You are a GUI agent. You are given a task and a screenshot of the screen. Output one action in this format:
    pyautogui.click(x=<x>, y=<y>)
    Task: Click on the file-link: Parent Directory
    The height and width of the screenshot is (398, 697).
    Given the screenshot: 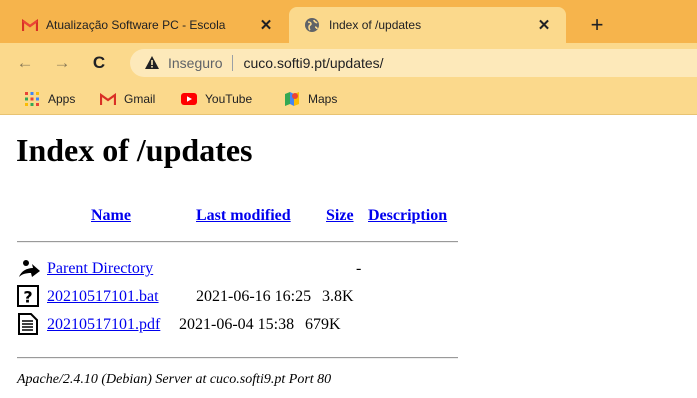 What is the action you would take?
    pyautogui.click(x=100, y=269)
    